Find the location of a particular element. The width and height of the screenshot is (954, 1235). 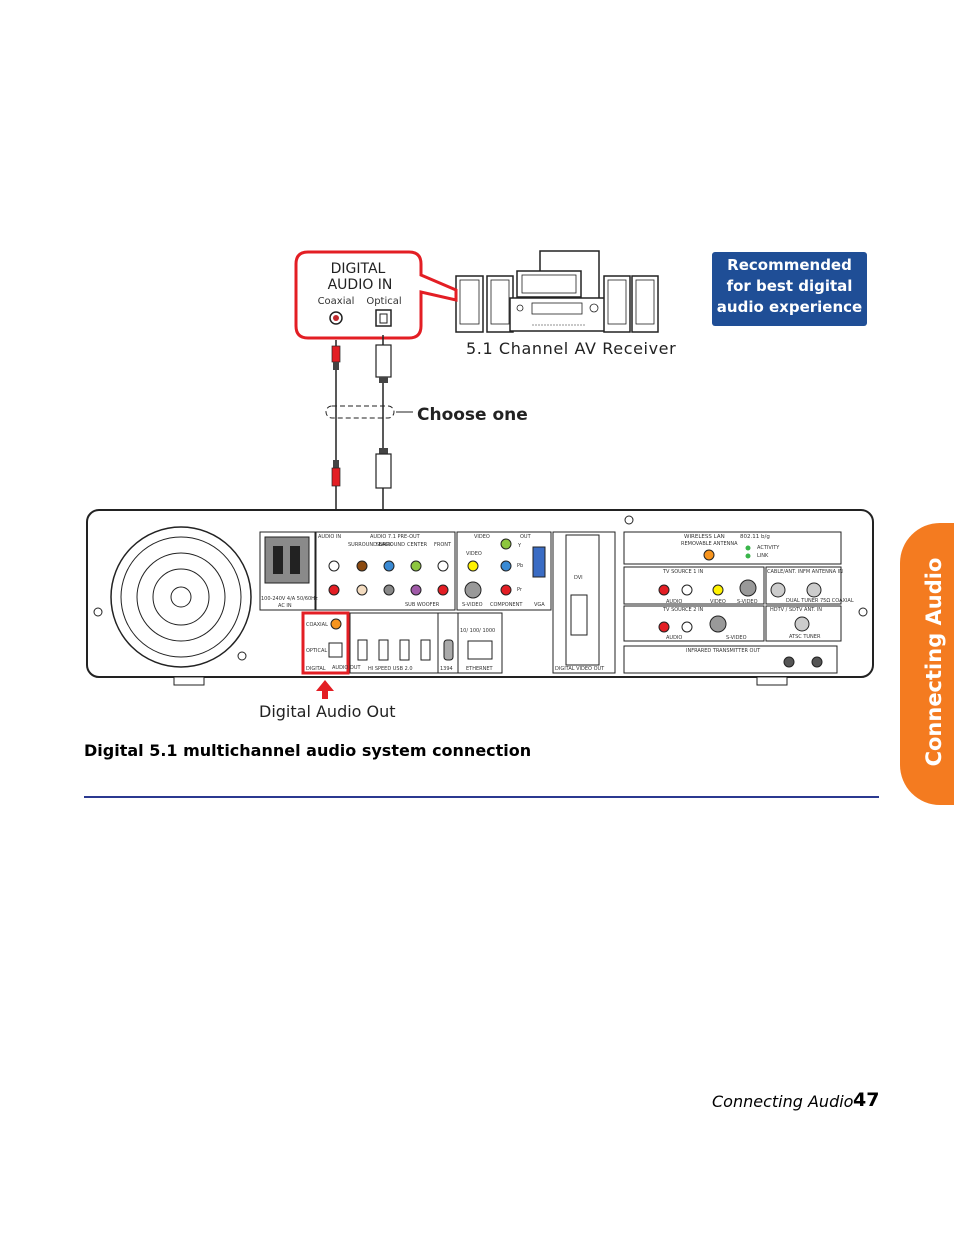

infrared-label: INFRARED TRANSMITTER OUT is located at coordinates (723, 651).